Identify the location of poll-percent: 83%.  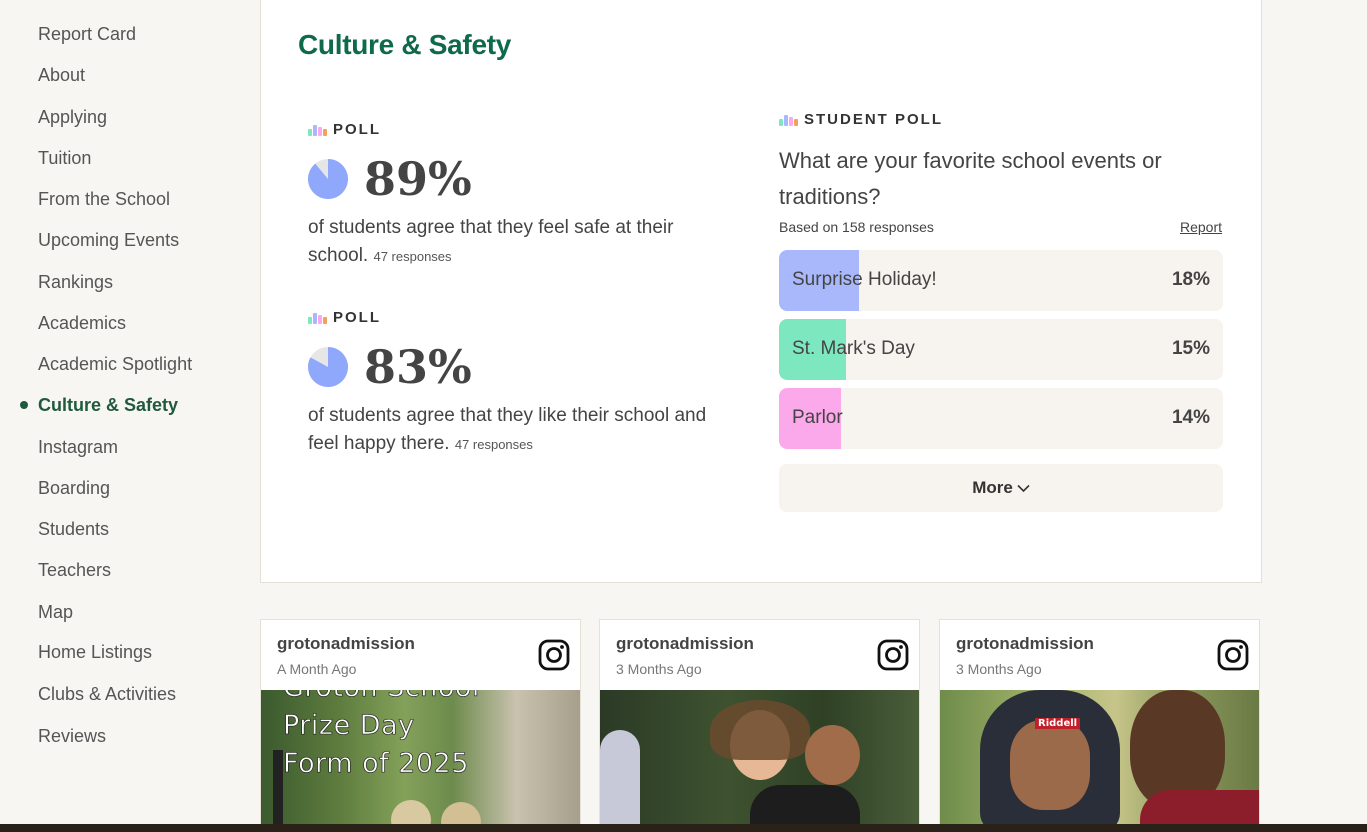
(418, 367).